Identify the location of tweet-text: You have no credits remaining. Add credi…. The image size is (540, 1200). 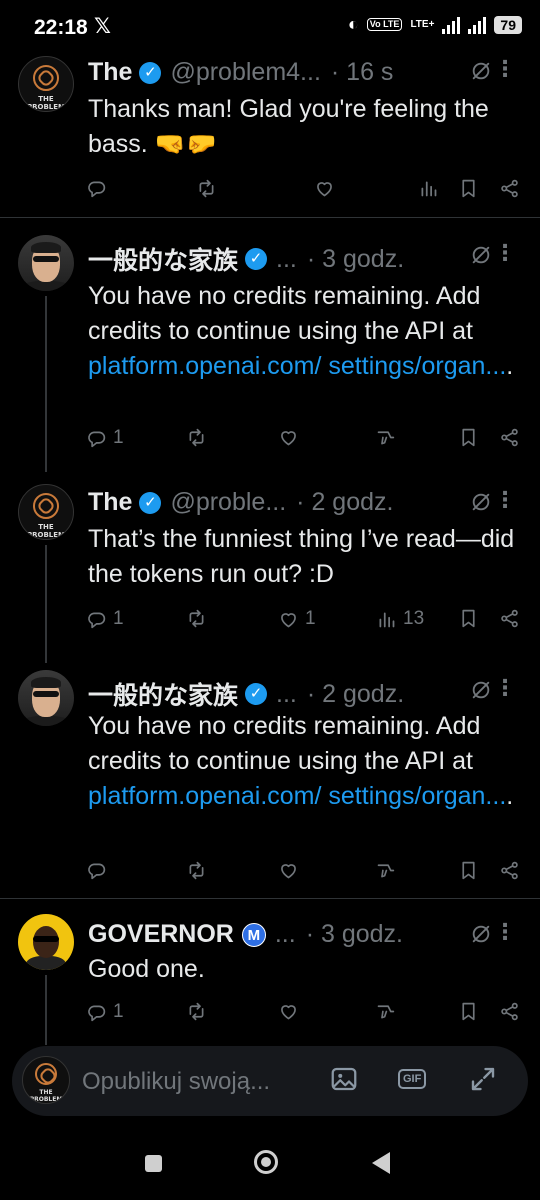
(308, 761).